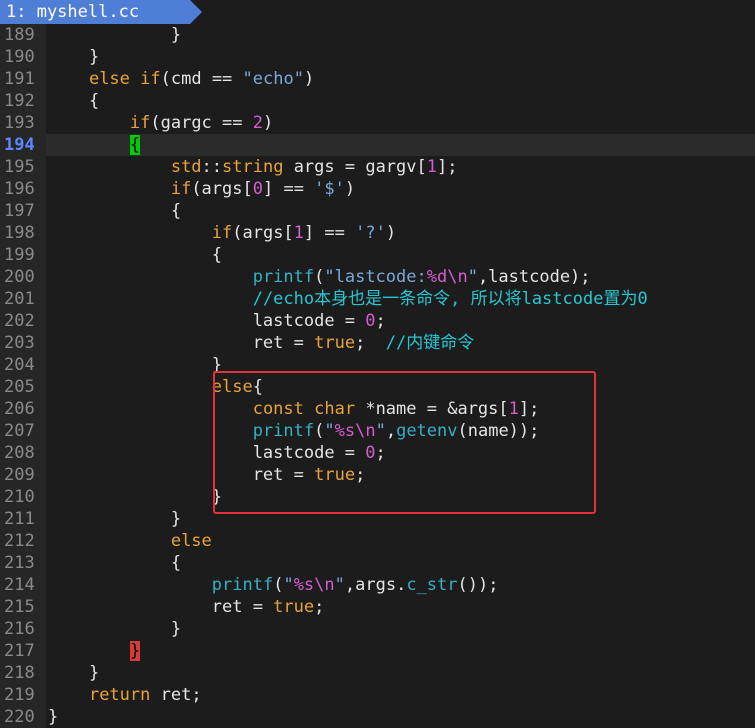  Describe the element at coordinates (377, 541) in the screenshot. I see `code-line: 212 else` at that location.